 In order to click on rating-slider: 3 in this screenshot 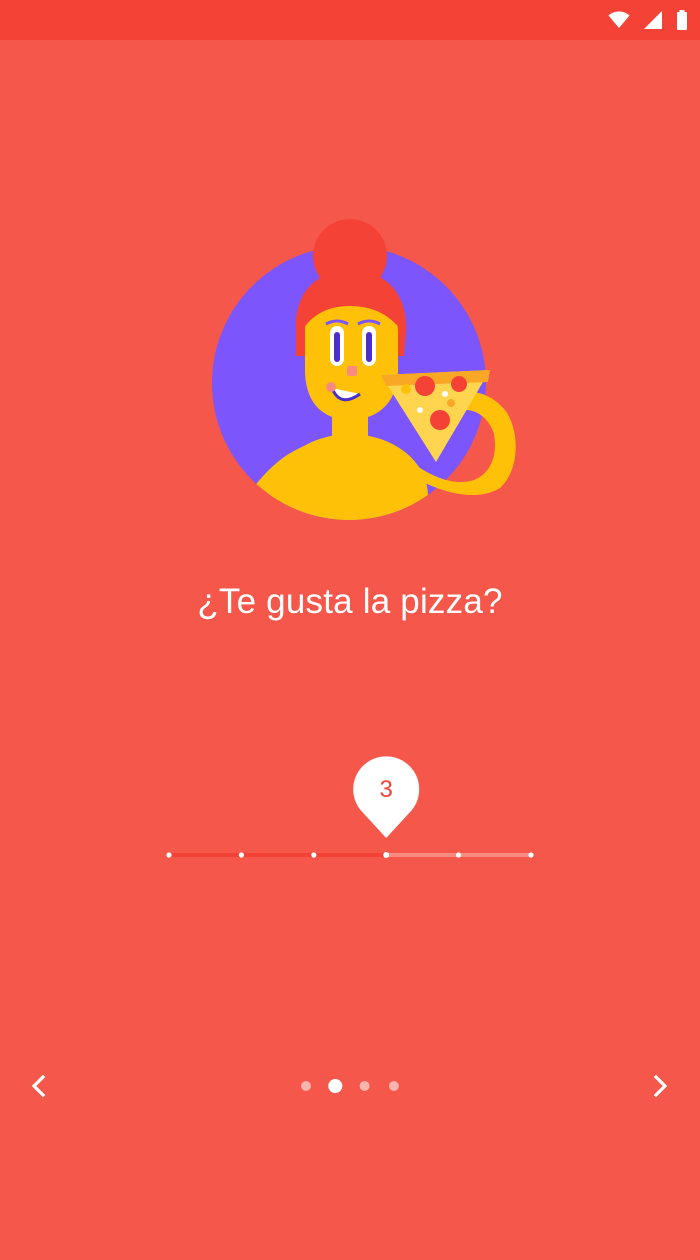, I will do `click(350, 810)`.